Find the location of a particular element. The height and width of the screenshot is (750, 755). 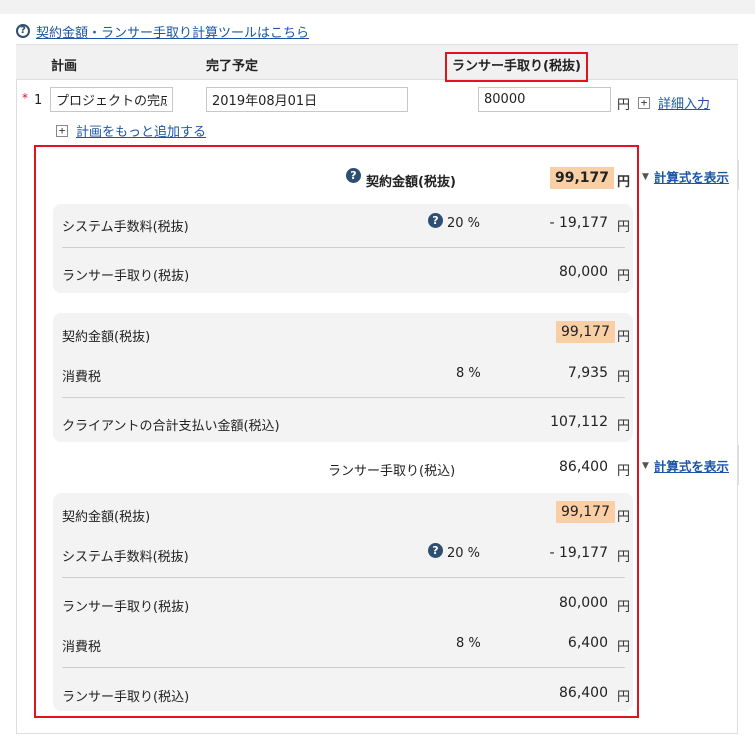

add-plan-link: 計画をもっと追加する is located at coordinates (141, 130).